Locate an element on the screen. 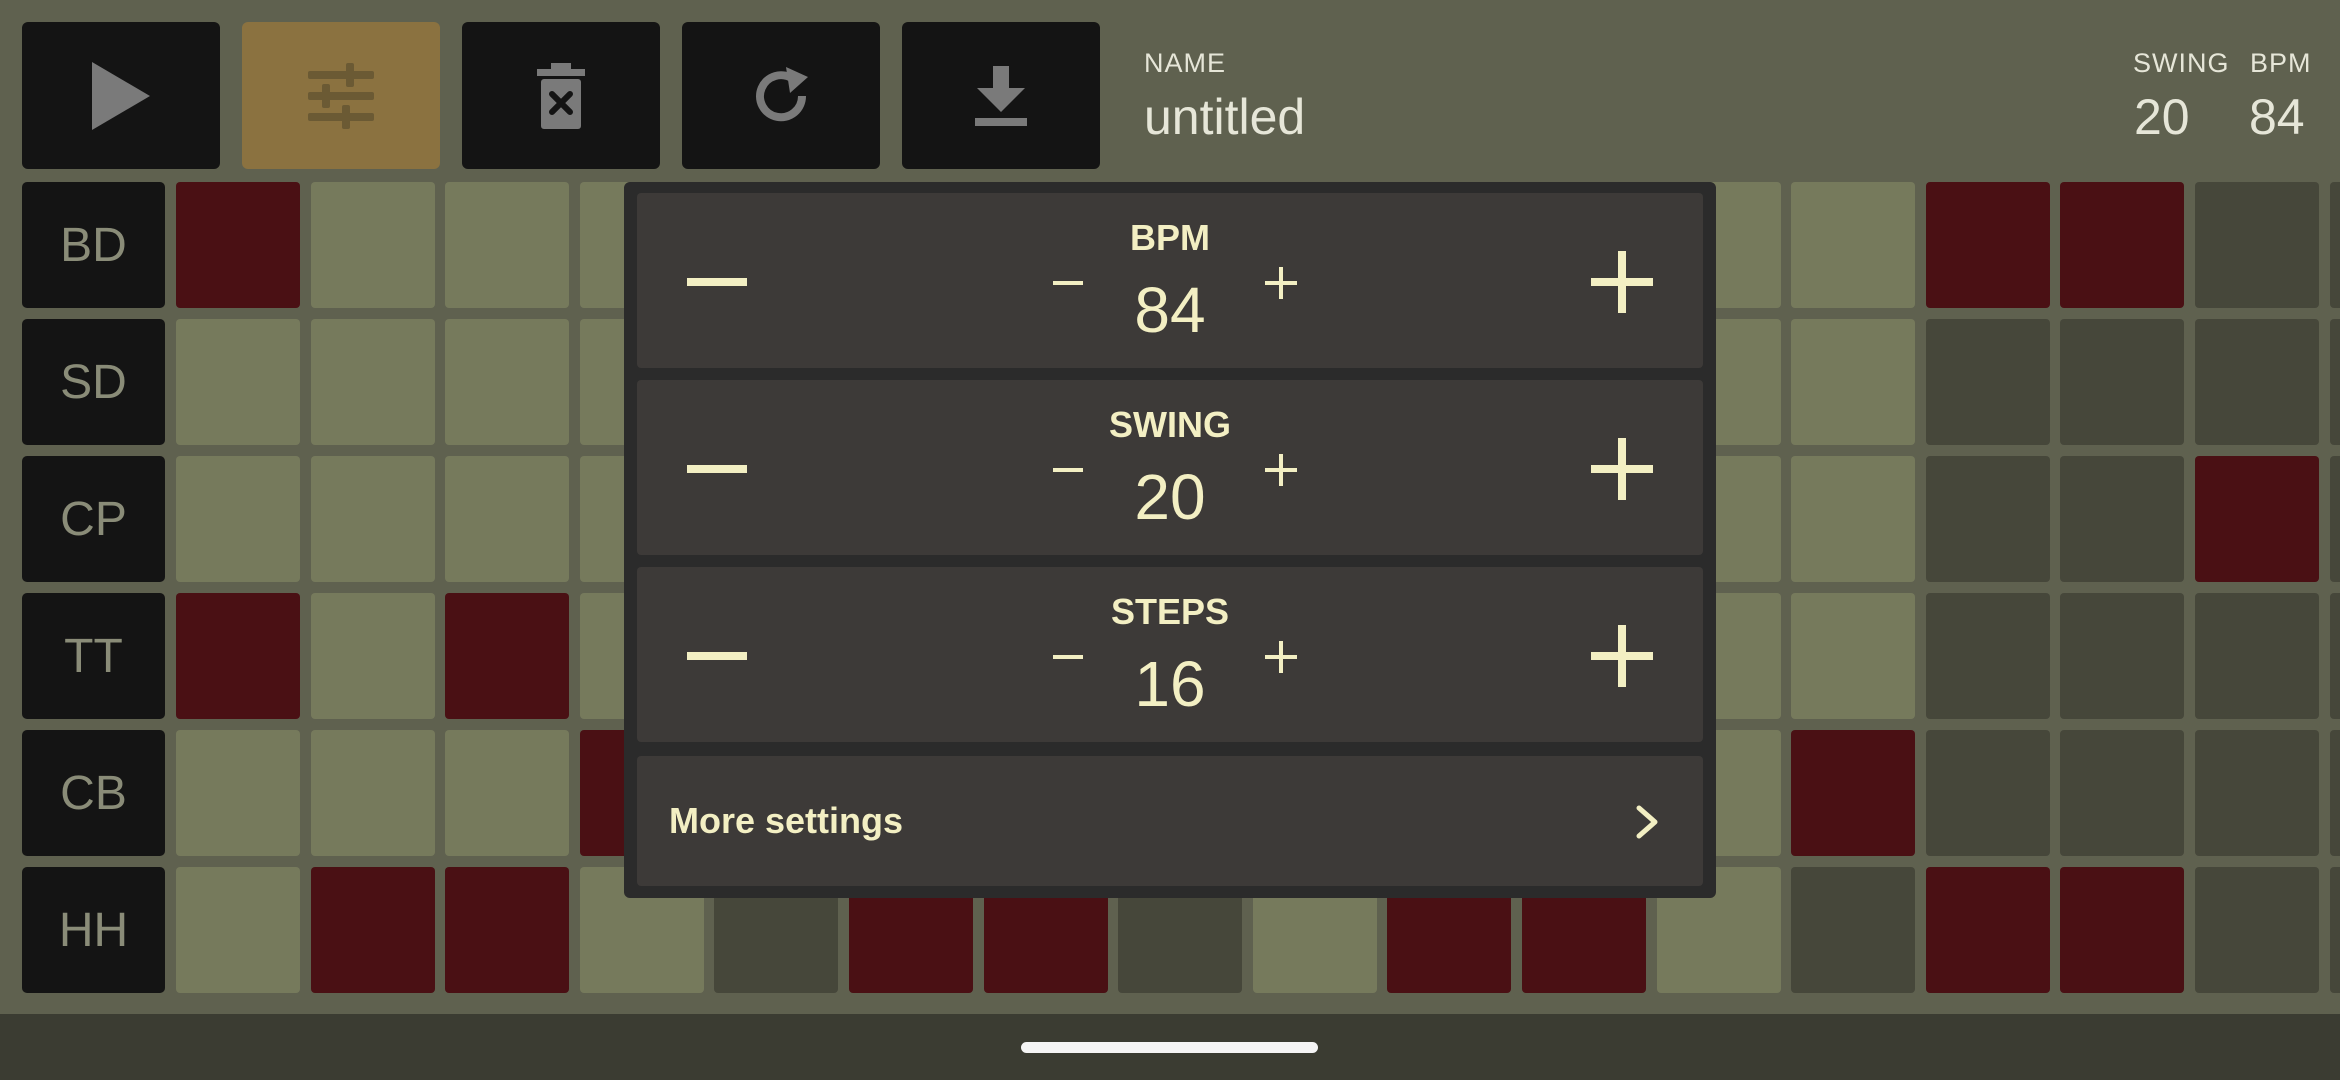 Image resolution: width=2340 pixels, height=1080 pixels. bpm-increase-button is located at coordinates (1281, 283).